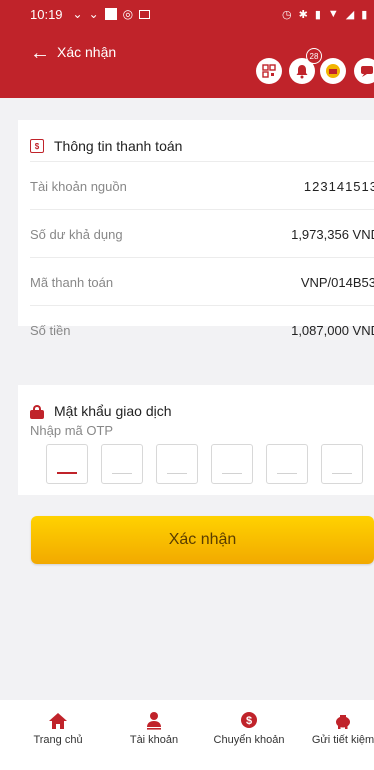 This screenshot has width=374, height=770. Describe the element at coordinates (58, 740) in the screenshot. I see `nav-label: Trang chủ` at that location.